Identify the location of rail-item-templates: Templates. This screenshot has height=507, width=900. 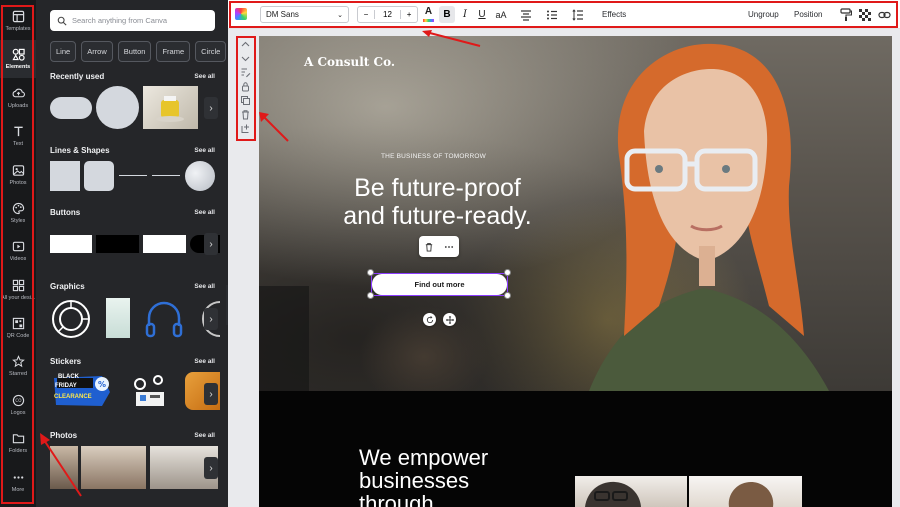
(18, 21).